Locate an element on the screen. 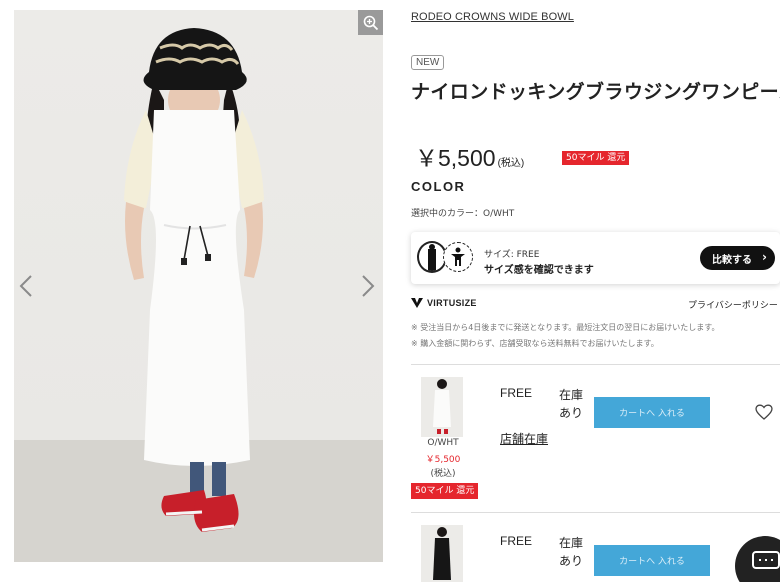  compare-button: 比較する › is located at coordinates (737, 258).